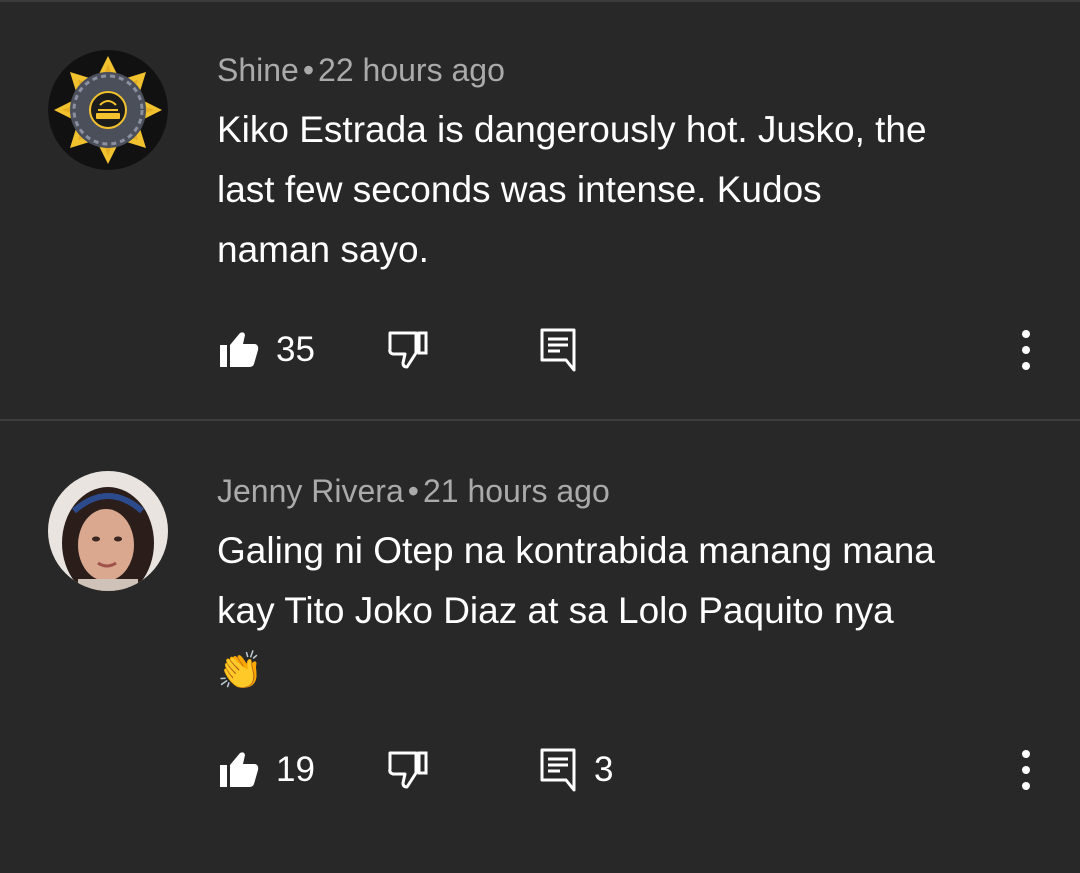 The image size is (1080, 873). I want to click on comment-actions: 19 3, so click(540, 770).